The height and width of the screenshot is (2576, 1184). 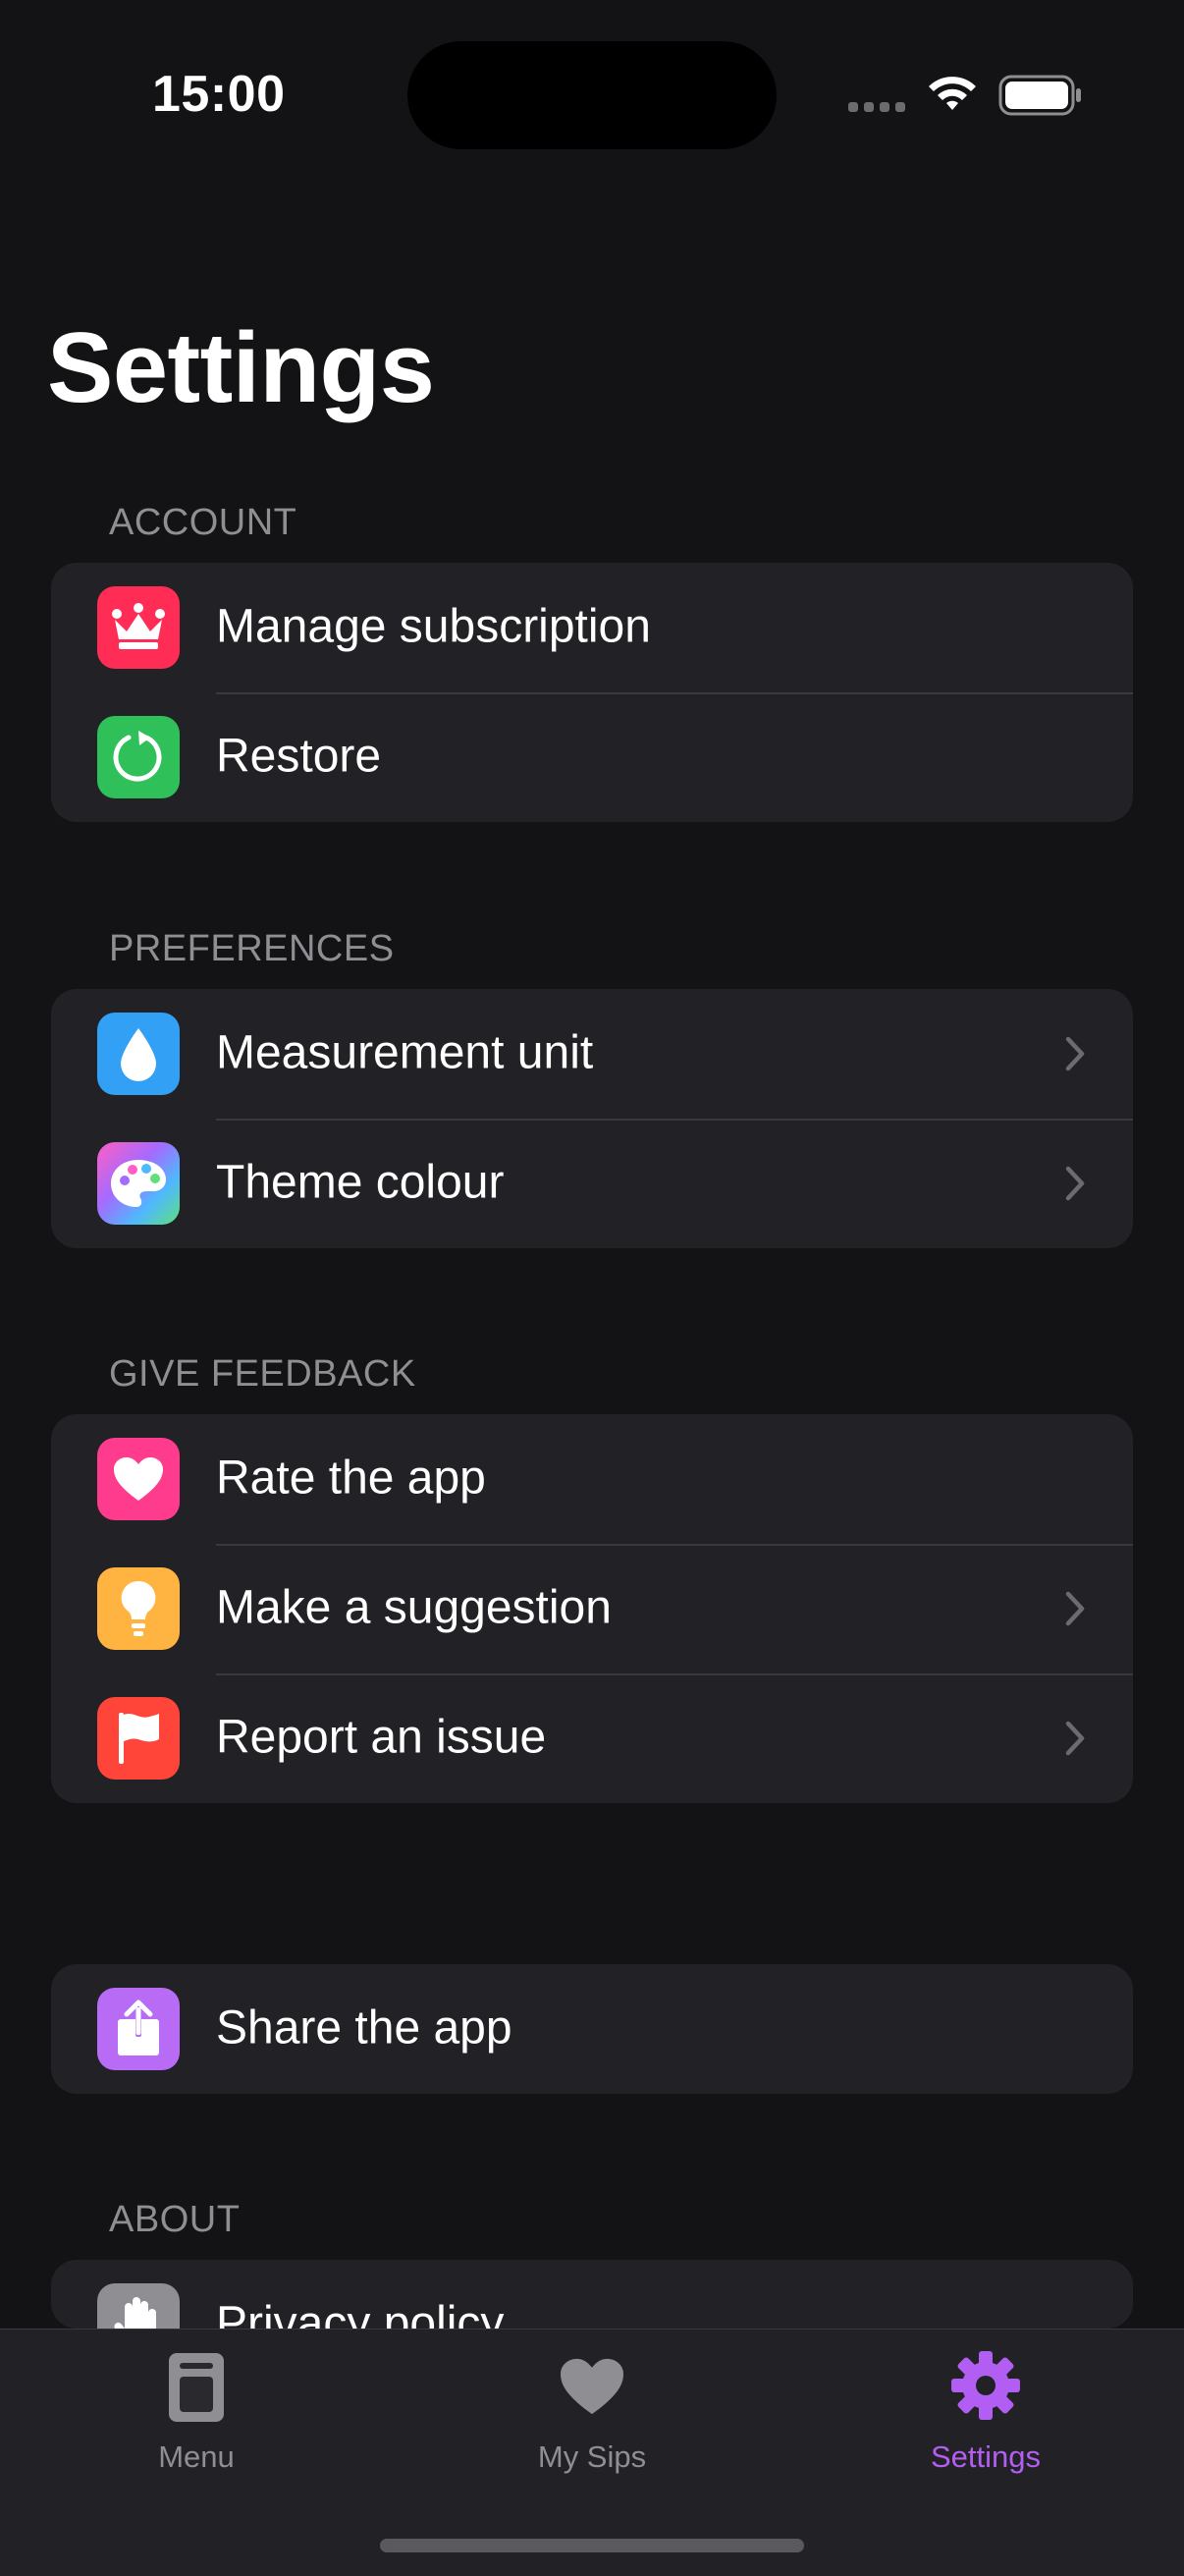 What do you see at coordinates (138, 1054) in the screenshot?
I see `drop-icon` at bounding box center [138, 1054].